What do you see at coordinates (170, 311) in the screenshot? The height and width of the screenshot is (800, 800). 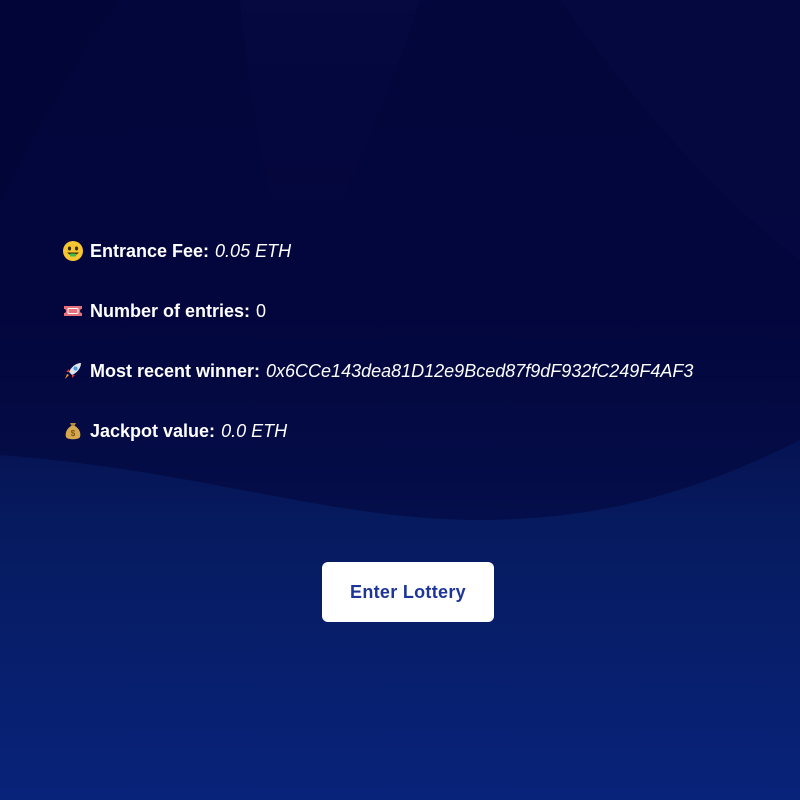 I see `entries-label: Number of entries:` at bounding box center [170, 311].